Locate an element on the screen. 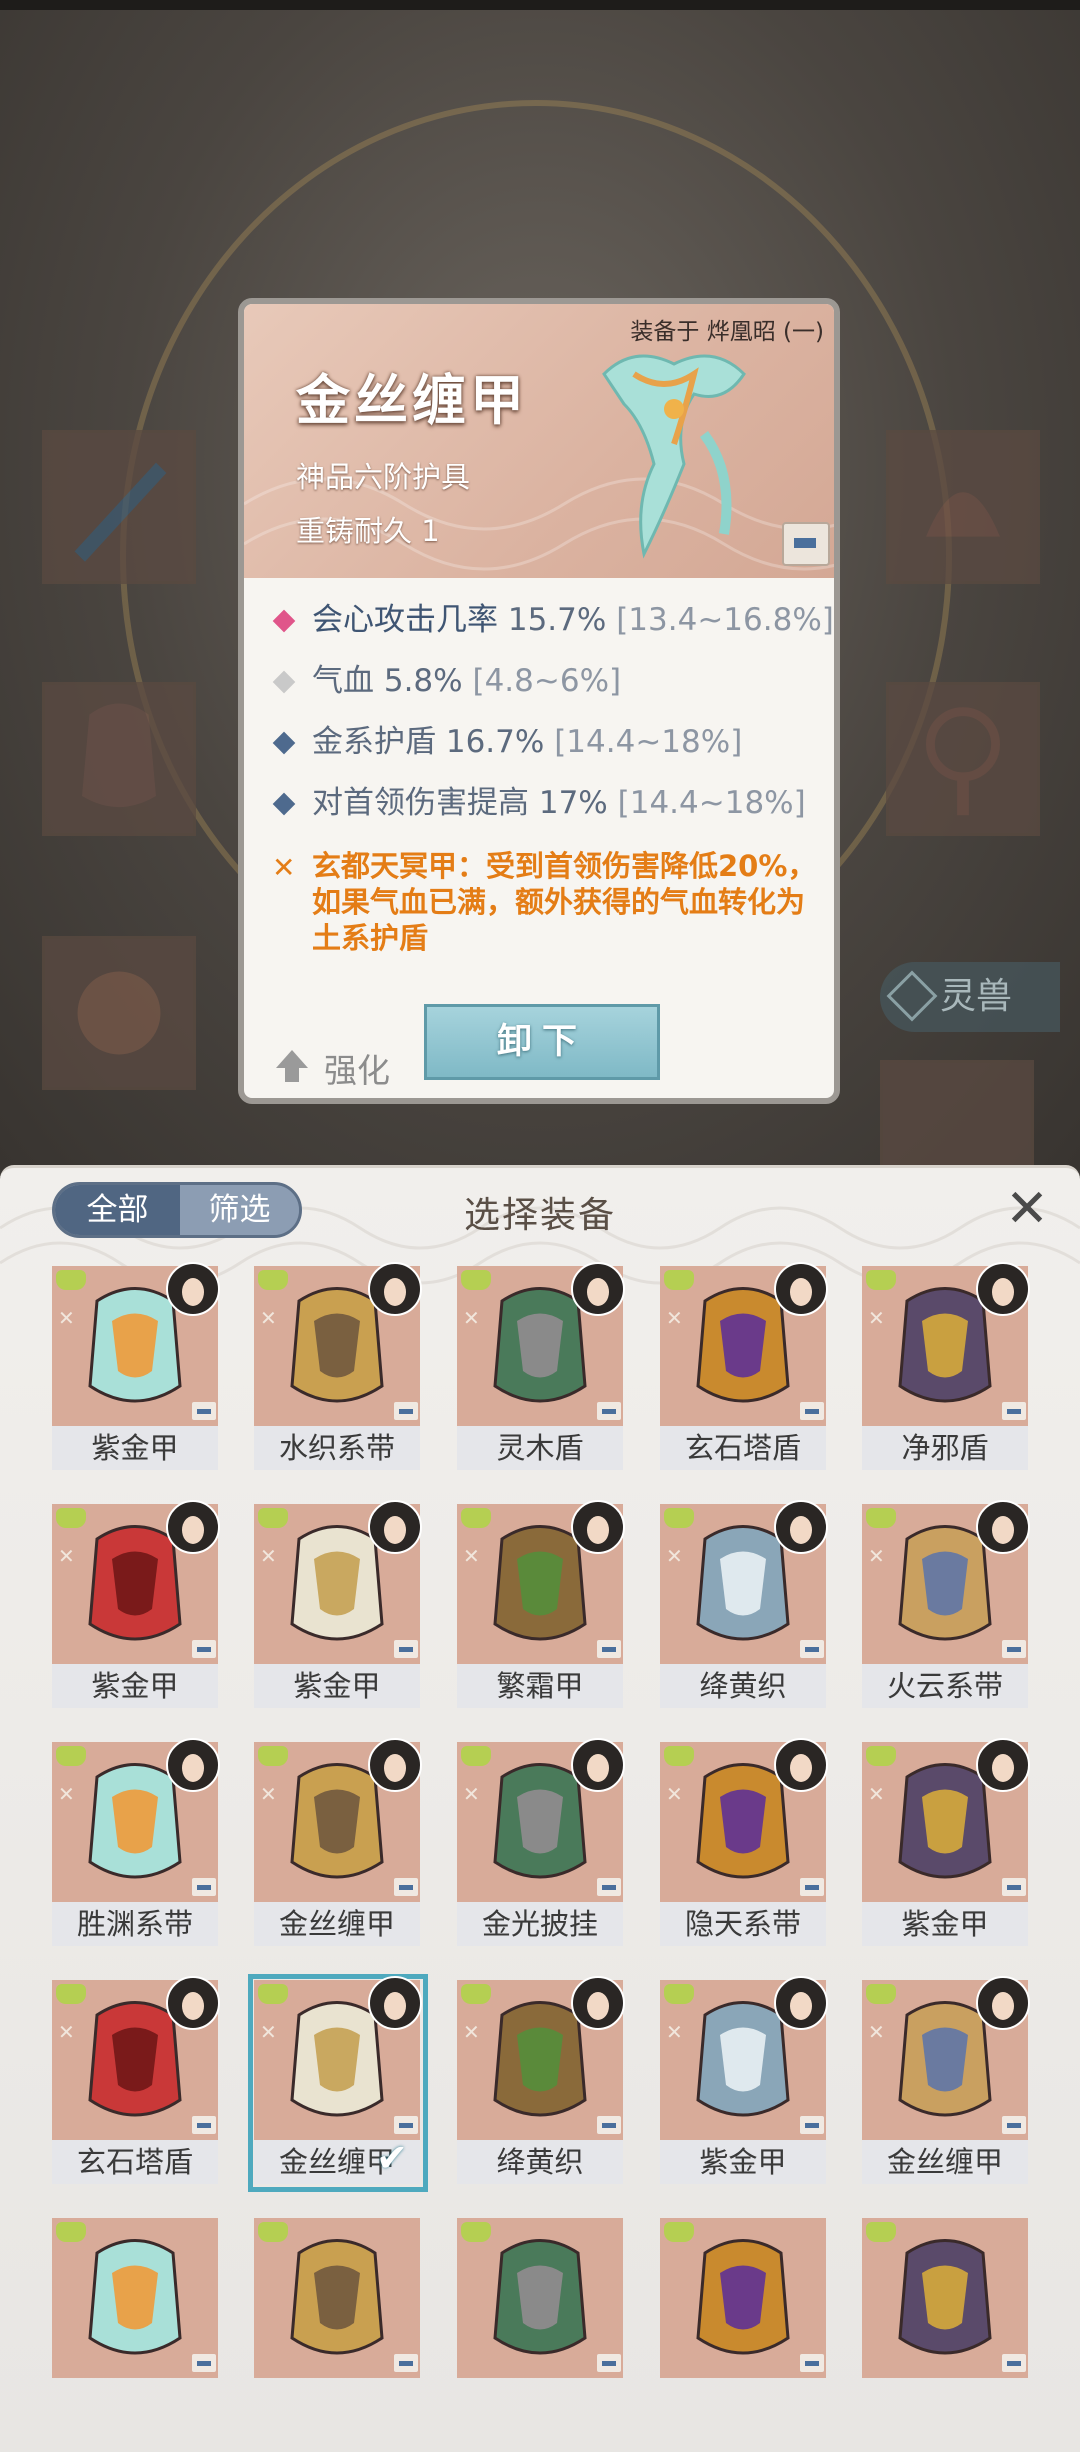 The width and height of the screenshot is (1080, 2452). equipment-item: ✕ 火云系带 is located at coordinates (946, 1605).